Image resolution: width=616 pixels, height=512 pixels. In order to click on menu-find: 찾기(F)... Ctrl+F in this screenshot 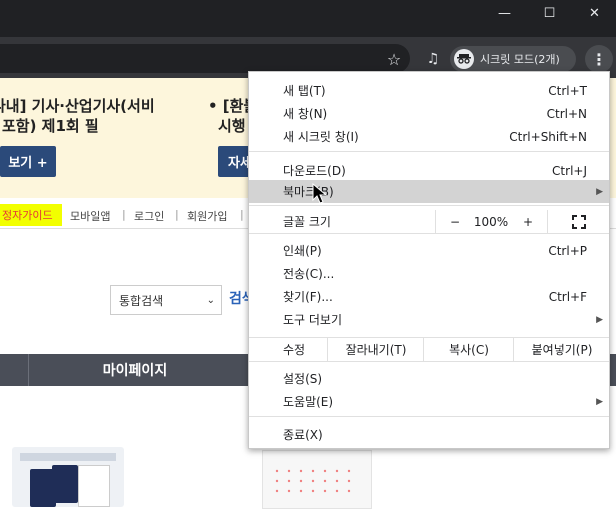, I will do `click(429, 296)`.